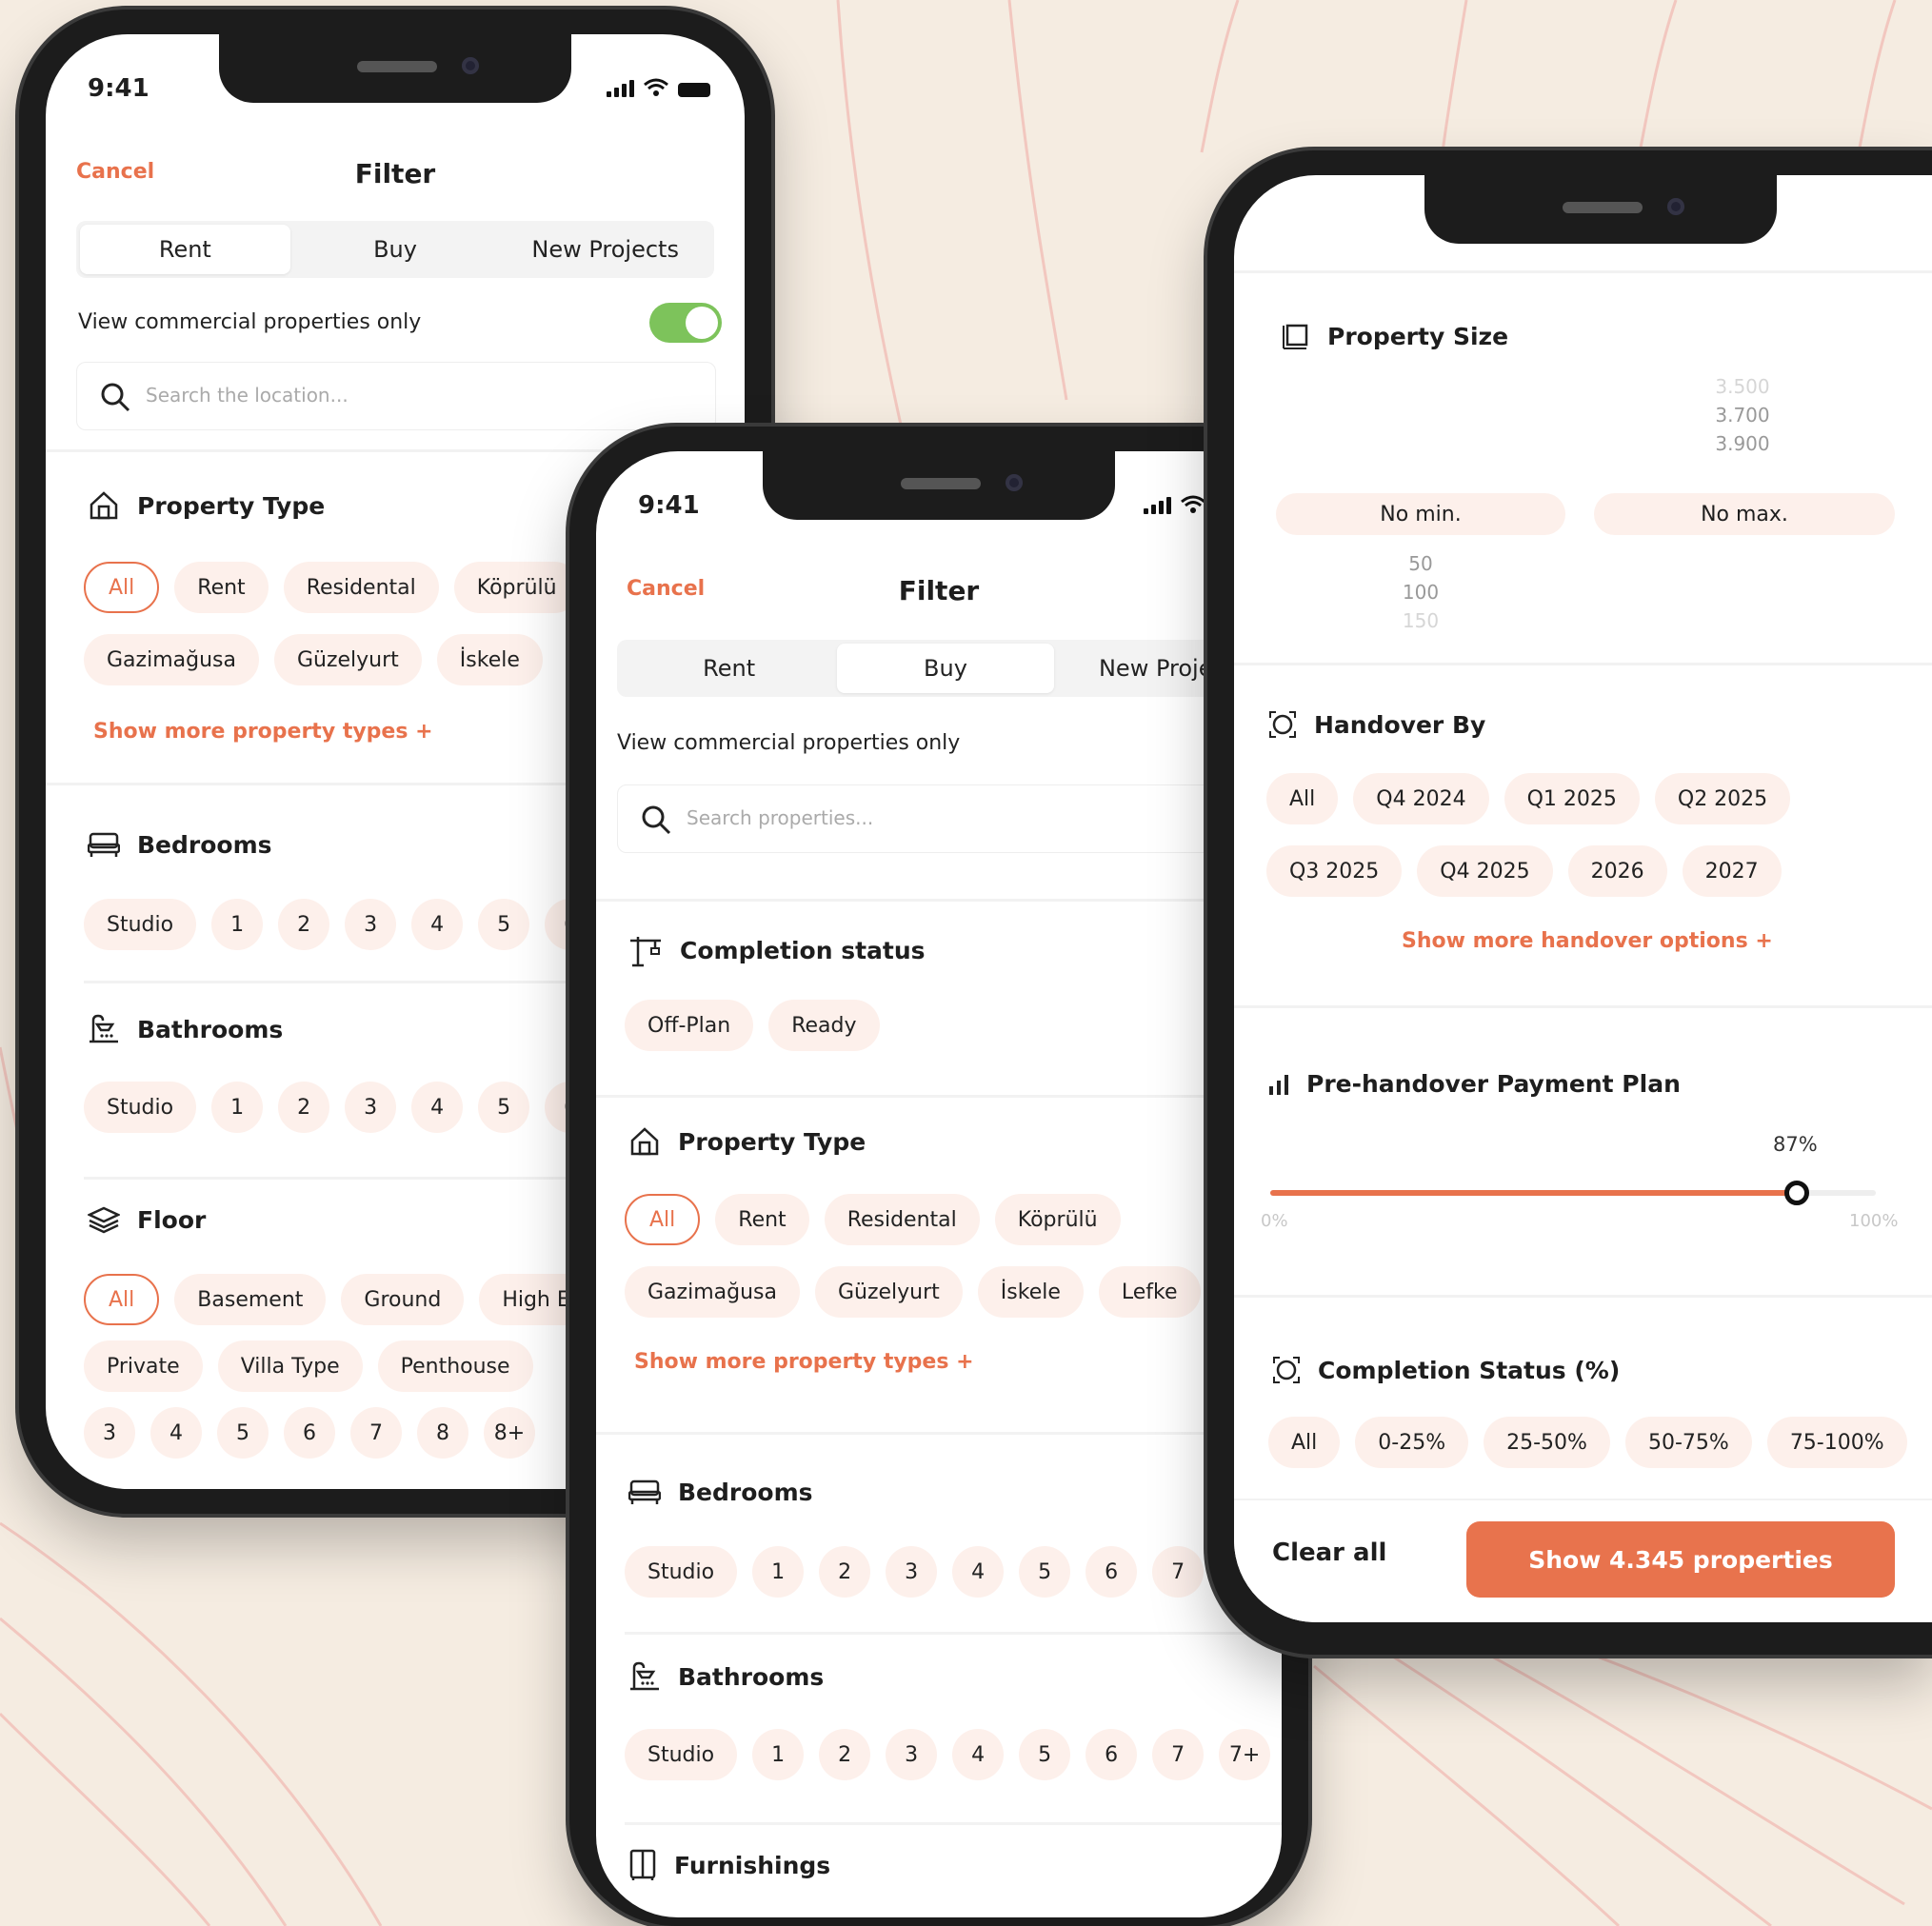 The image size is (1932, 1926). What do you see at coordinates (685, 323) in the screenshot?
I see `commercial-only-toggle` at bounding box center [685, 323].